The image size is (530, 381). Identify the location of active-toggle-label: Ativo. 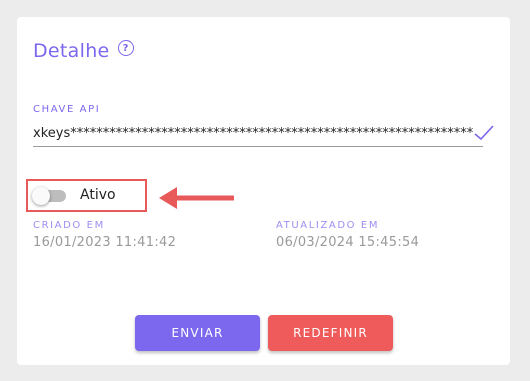
(98, 195).